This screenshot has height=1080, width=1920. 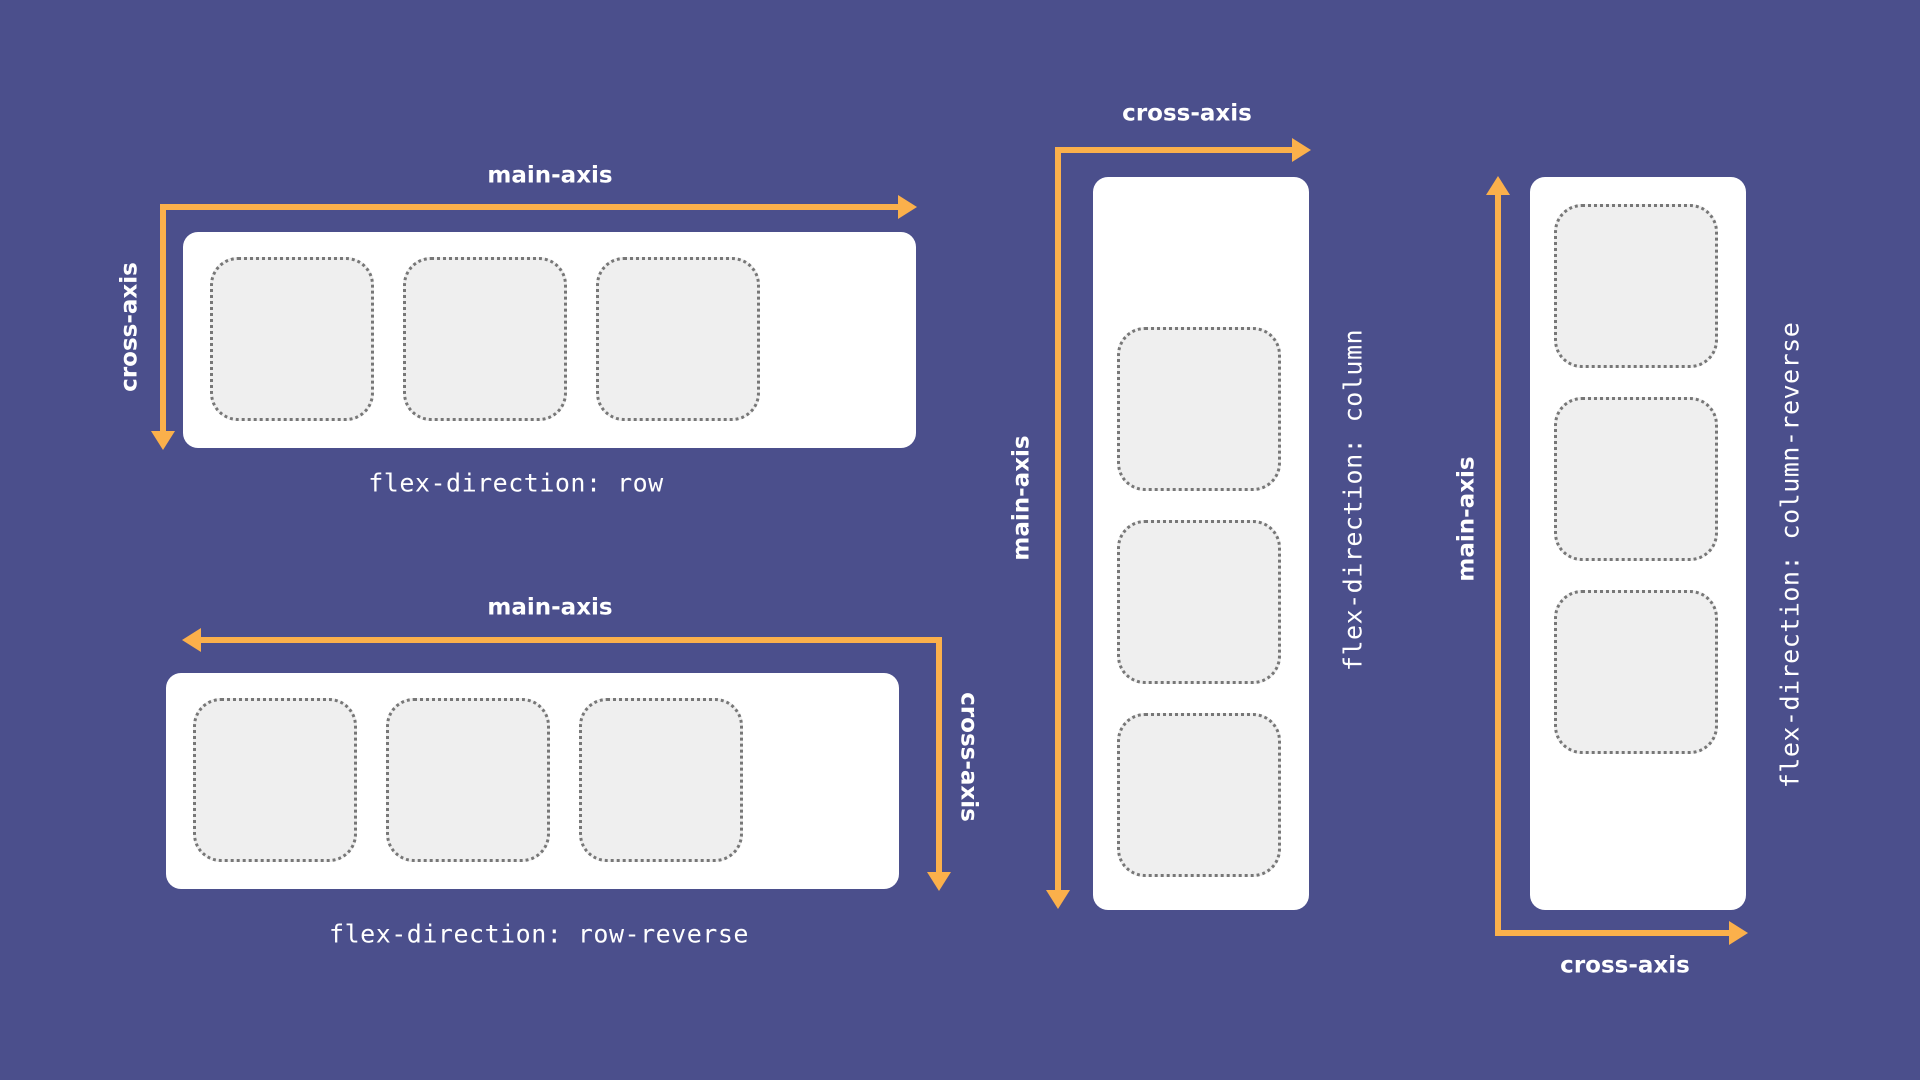 I want to click on column-reverse-main-arrowhead, so click(x=1498, y=185).